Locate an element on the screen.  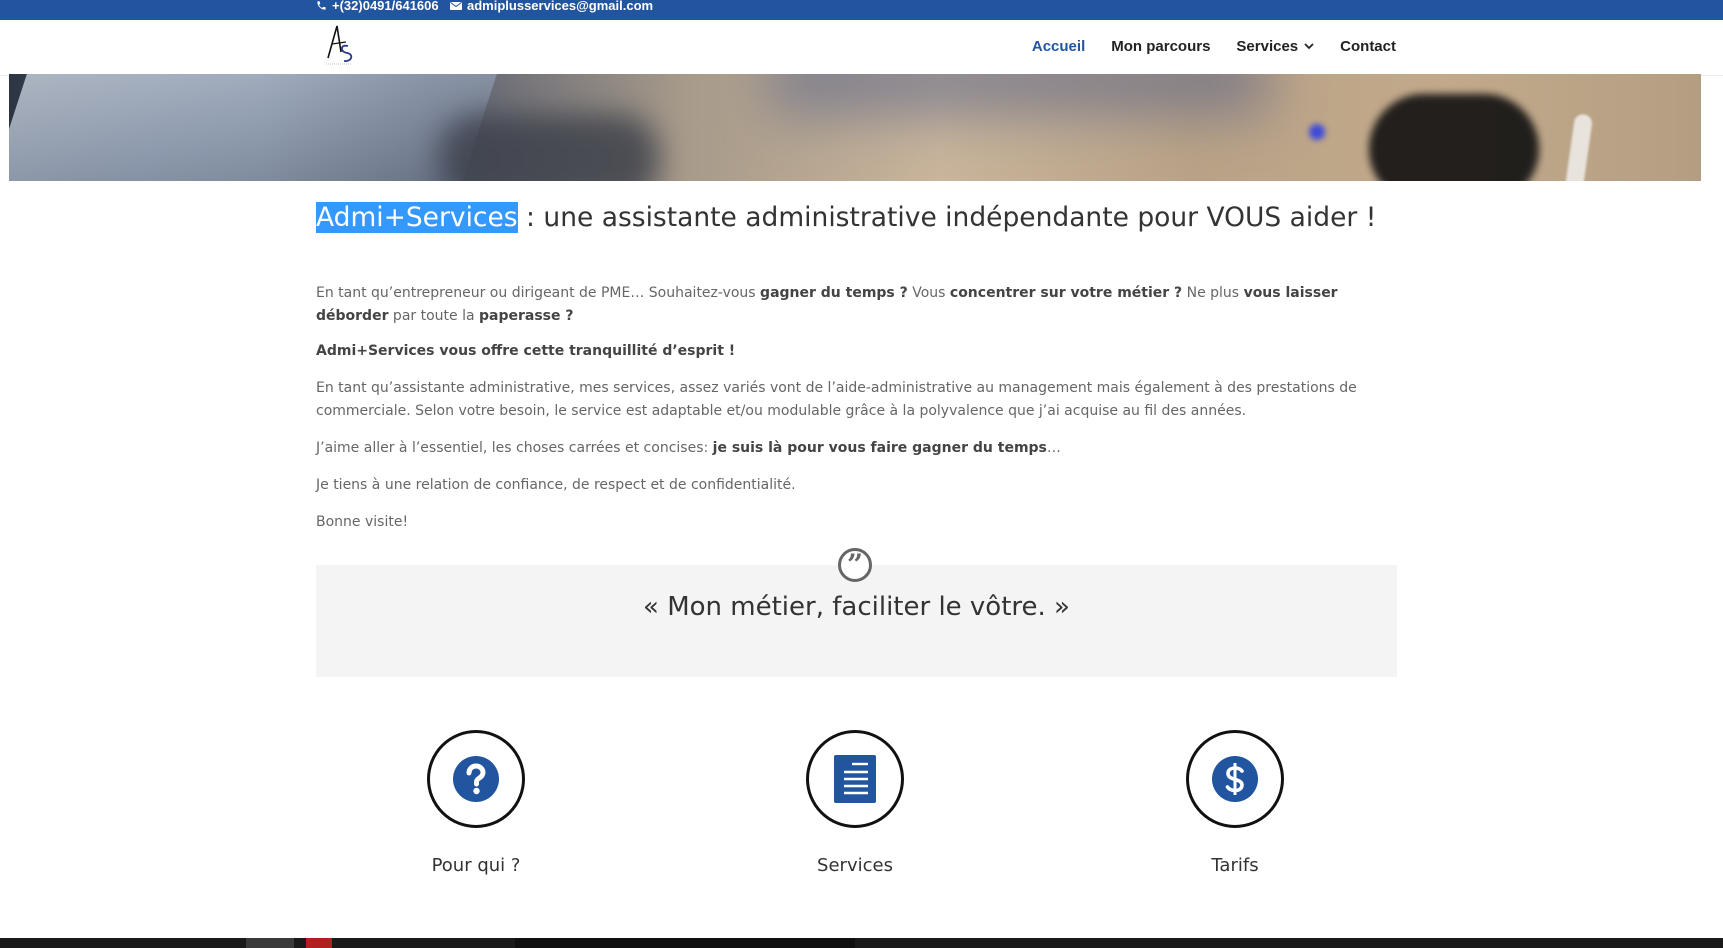
phone-link: +(32)0491/641606 is located at coordinates (377, 6).